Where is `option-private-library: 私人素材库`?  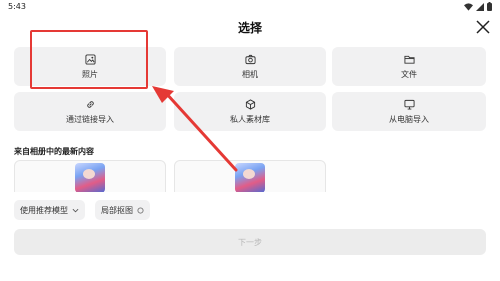 option-private-library: 私人素材库 is located at coordinates (250, 111).